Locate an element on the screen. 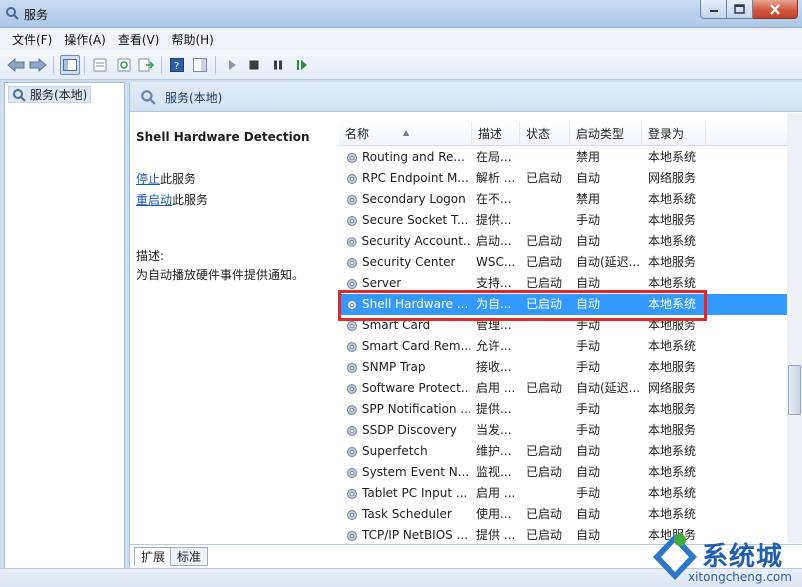 The width and height of the screenshot is (802, 587). menu-file: 文件(F) is located at coordinates (32, 39).